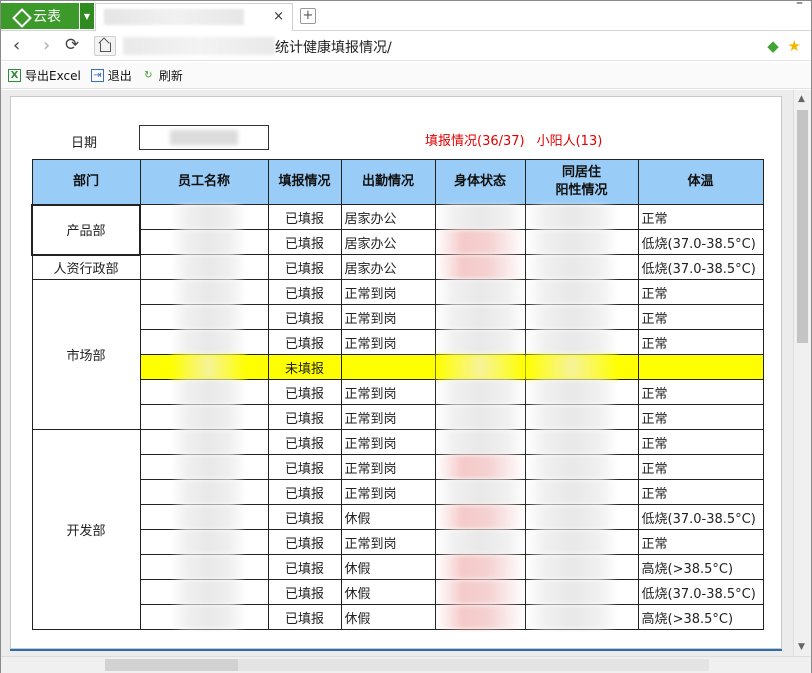 The image size is (812, 673). What do you see at coordinates (406, 664) in the screenshot?
I see `horizontal-scrollbar` at bounding box center [406, 664].